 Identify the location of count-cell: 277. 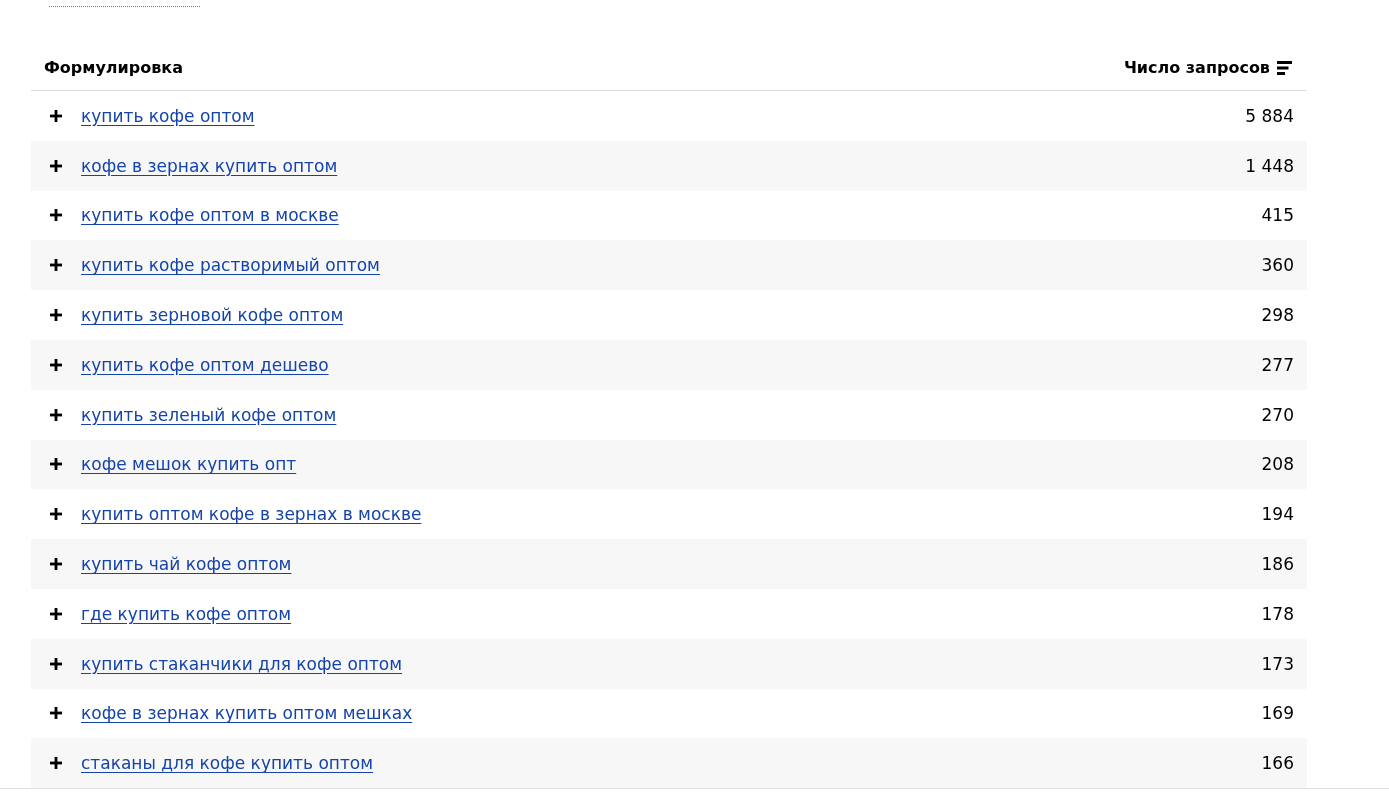
(1277, 364).